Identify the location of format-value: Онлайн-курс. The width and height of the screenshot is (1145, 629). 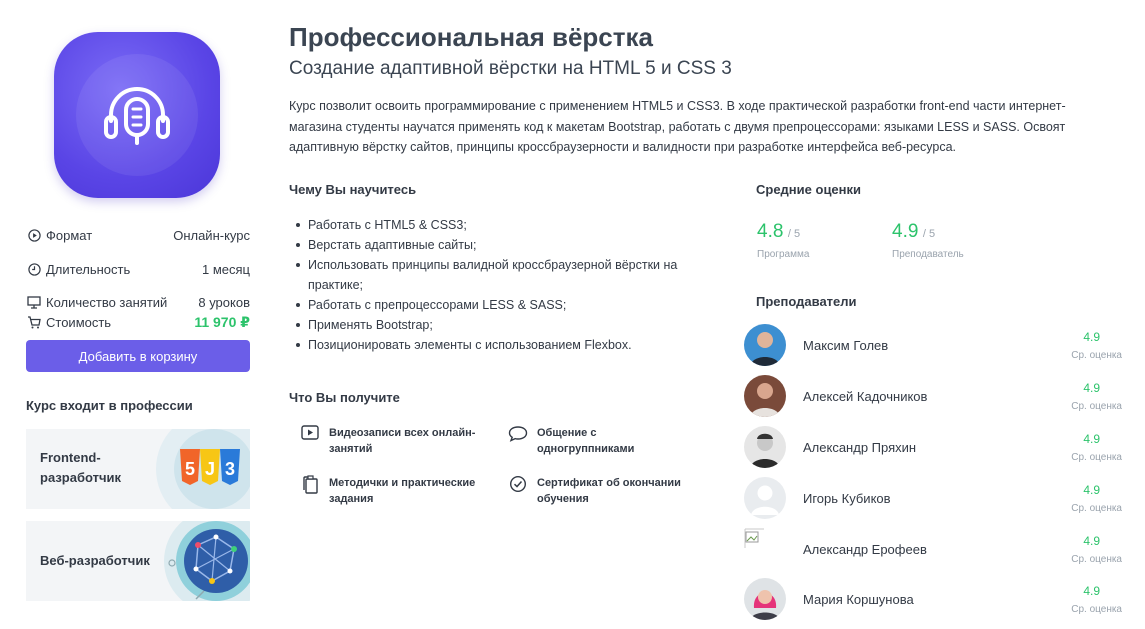
(211, 235).